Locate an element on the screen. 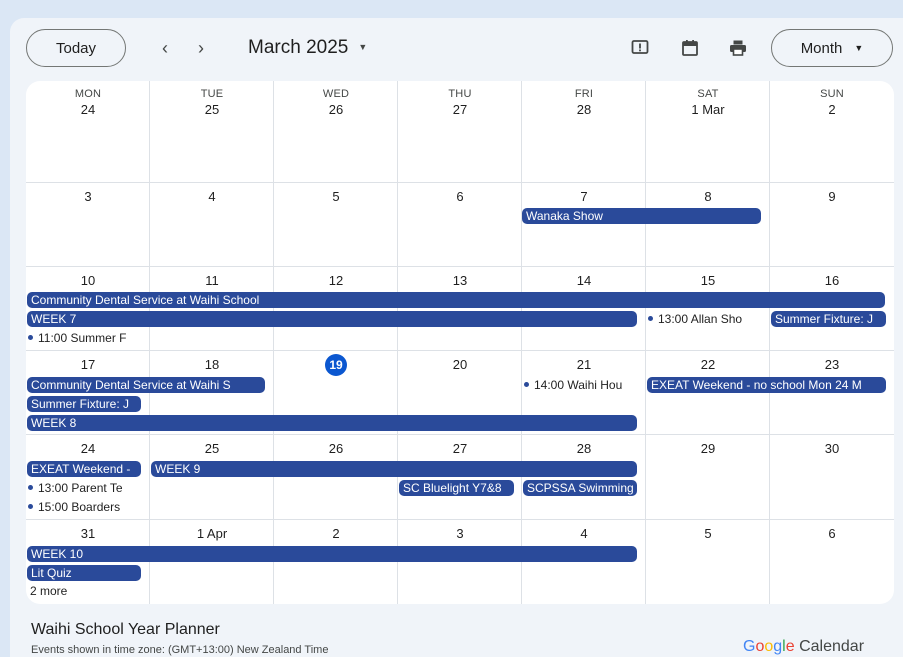  day-number-today: 19 is located at coordinates (336, 365).